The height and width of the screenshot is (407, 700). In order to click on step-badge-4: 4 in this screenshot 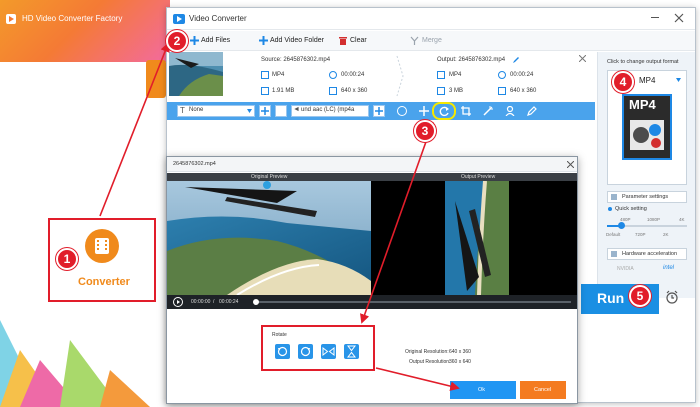, I will do `click(623, 82)`.